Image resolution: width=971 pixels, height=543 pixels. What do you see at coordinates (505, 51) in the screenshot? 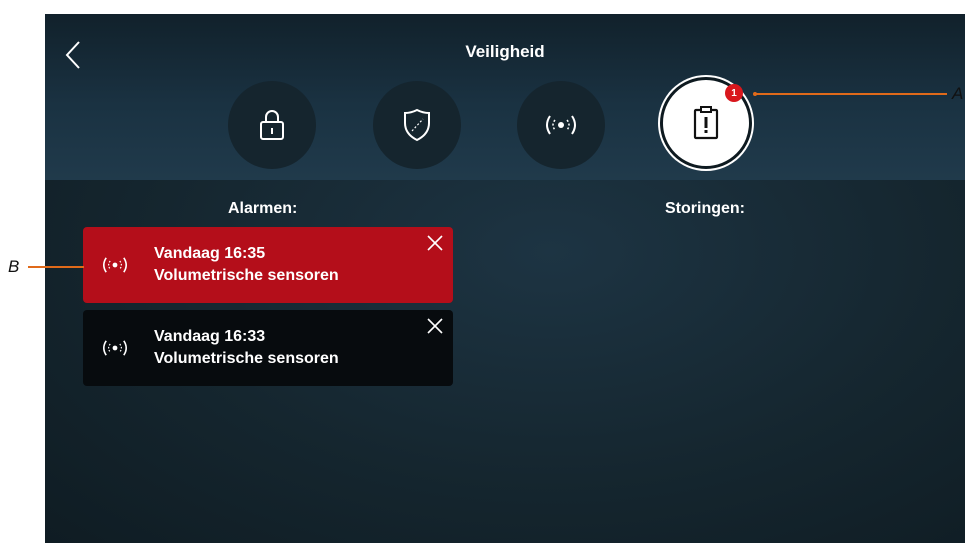
I see `page-title: Veiligheid` at bounding box center [505, 51].